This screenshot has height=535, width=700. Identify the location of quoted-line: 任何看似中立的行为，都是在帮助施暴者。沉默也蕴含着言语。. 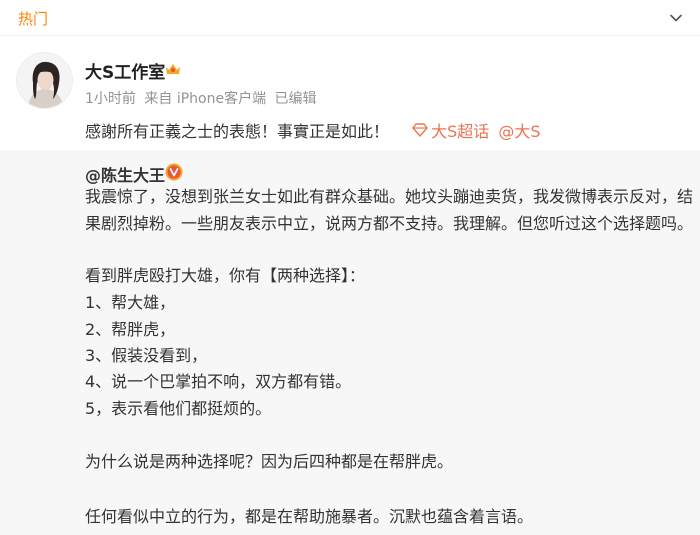
(309, 516).